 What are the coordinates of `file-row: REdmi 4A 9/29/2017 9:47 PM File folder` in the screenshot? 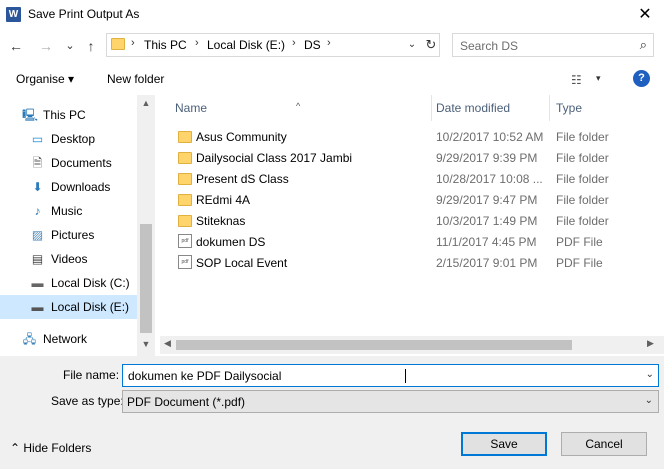 It's located at (412, 199).